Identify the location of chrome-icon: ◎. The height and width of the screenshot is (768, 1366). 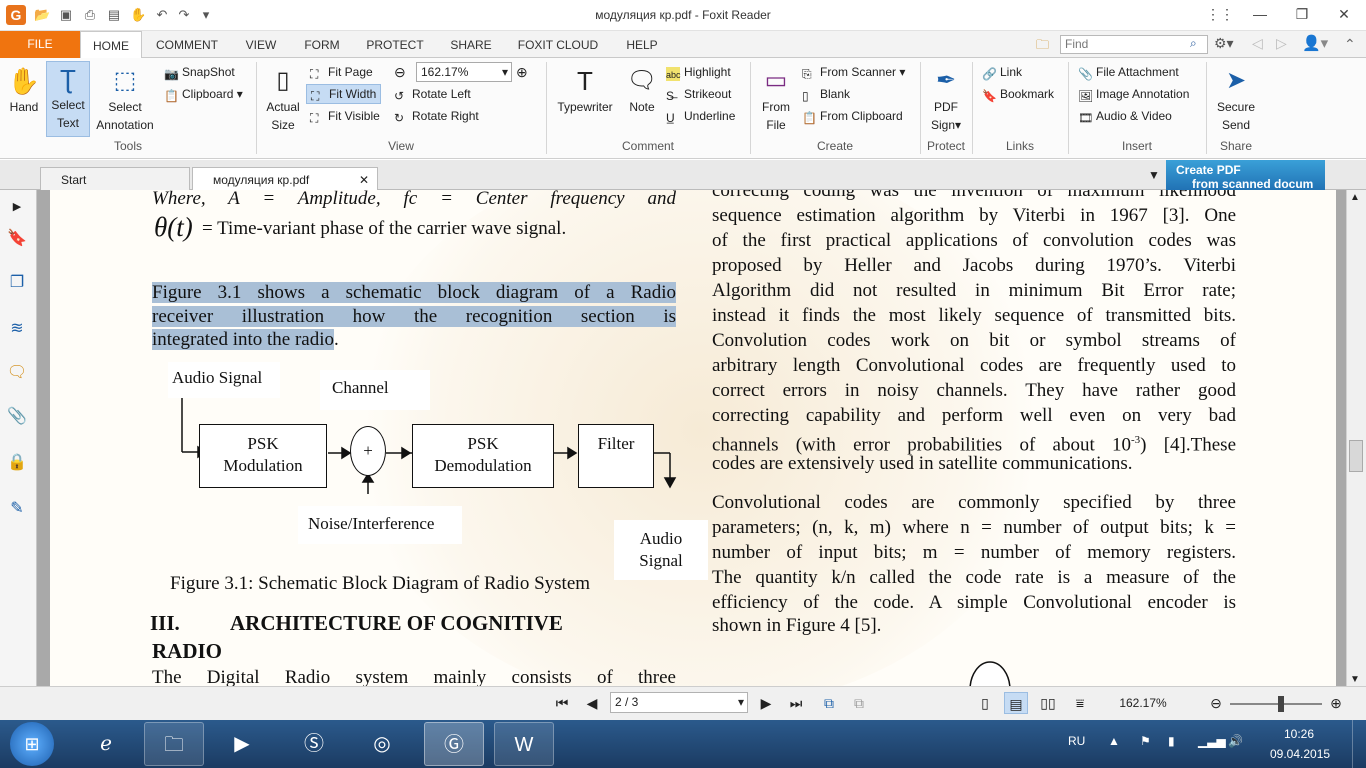
(382, 744).